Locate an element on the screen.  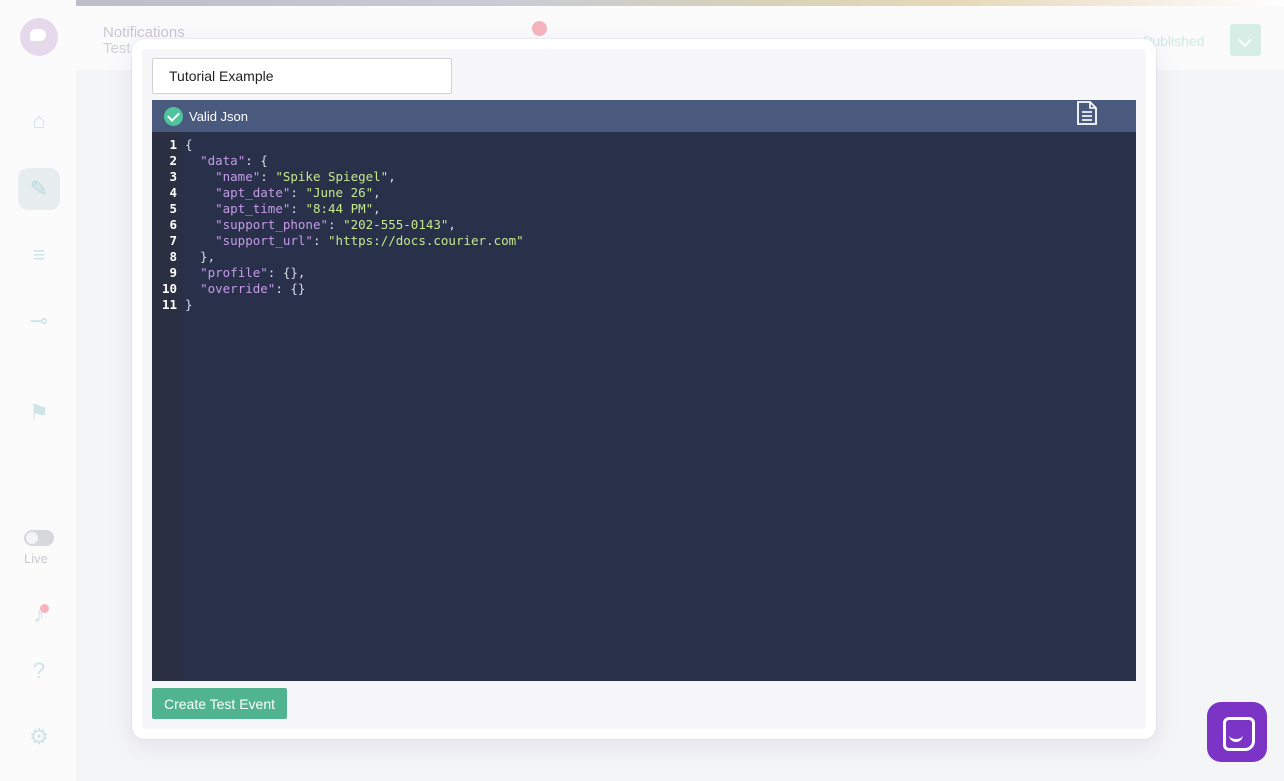
code-line: "apt_time": "8:44 PM", is located at coordinates (283, 209).